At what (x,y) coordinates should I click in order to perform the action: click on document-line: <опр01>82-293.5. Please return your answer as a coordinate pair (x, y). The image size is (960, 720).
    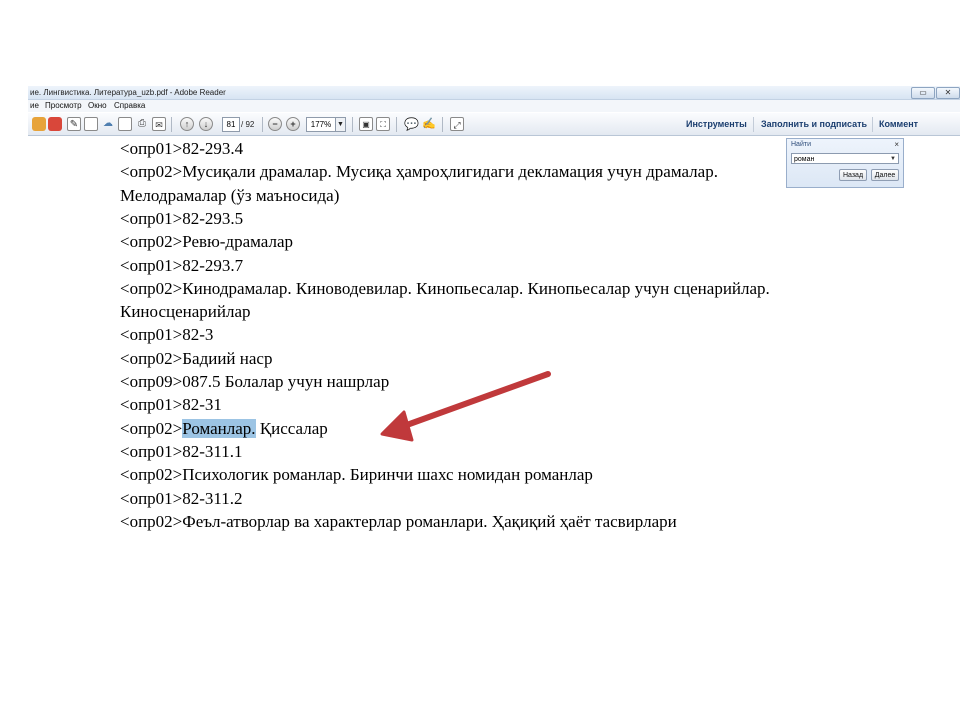
    Looking at the image, I should click on (182, 218).